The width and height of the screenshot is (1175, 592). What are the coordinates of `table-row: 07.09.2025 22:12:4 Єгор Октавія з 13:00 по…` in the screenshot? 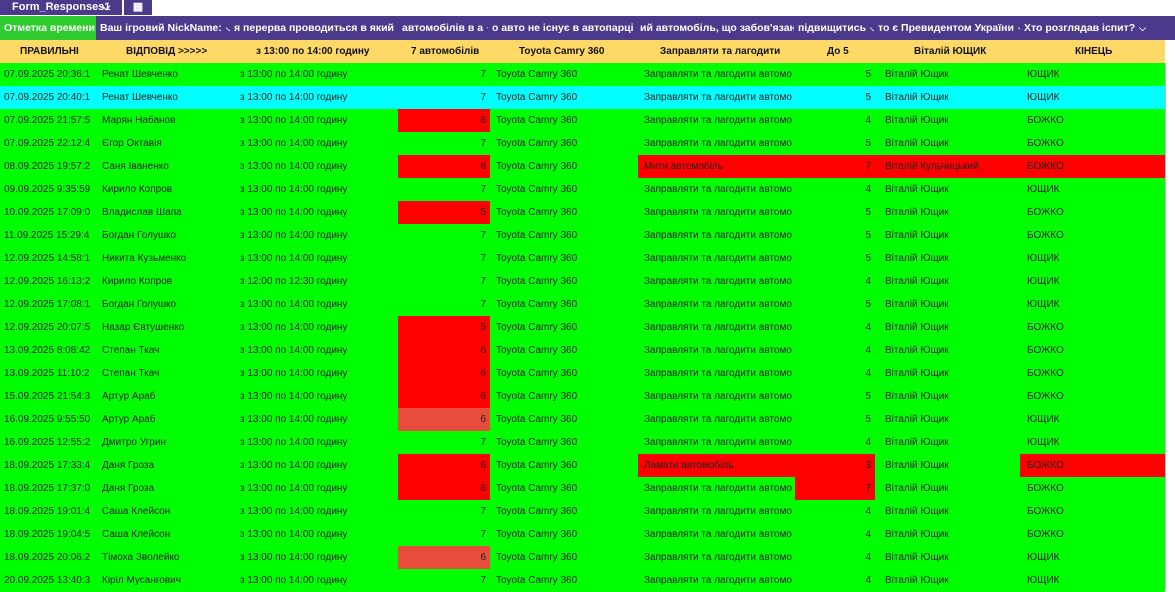 It's located at (582, 143).